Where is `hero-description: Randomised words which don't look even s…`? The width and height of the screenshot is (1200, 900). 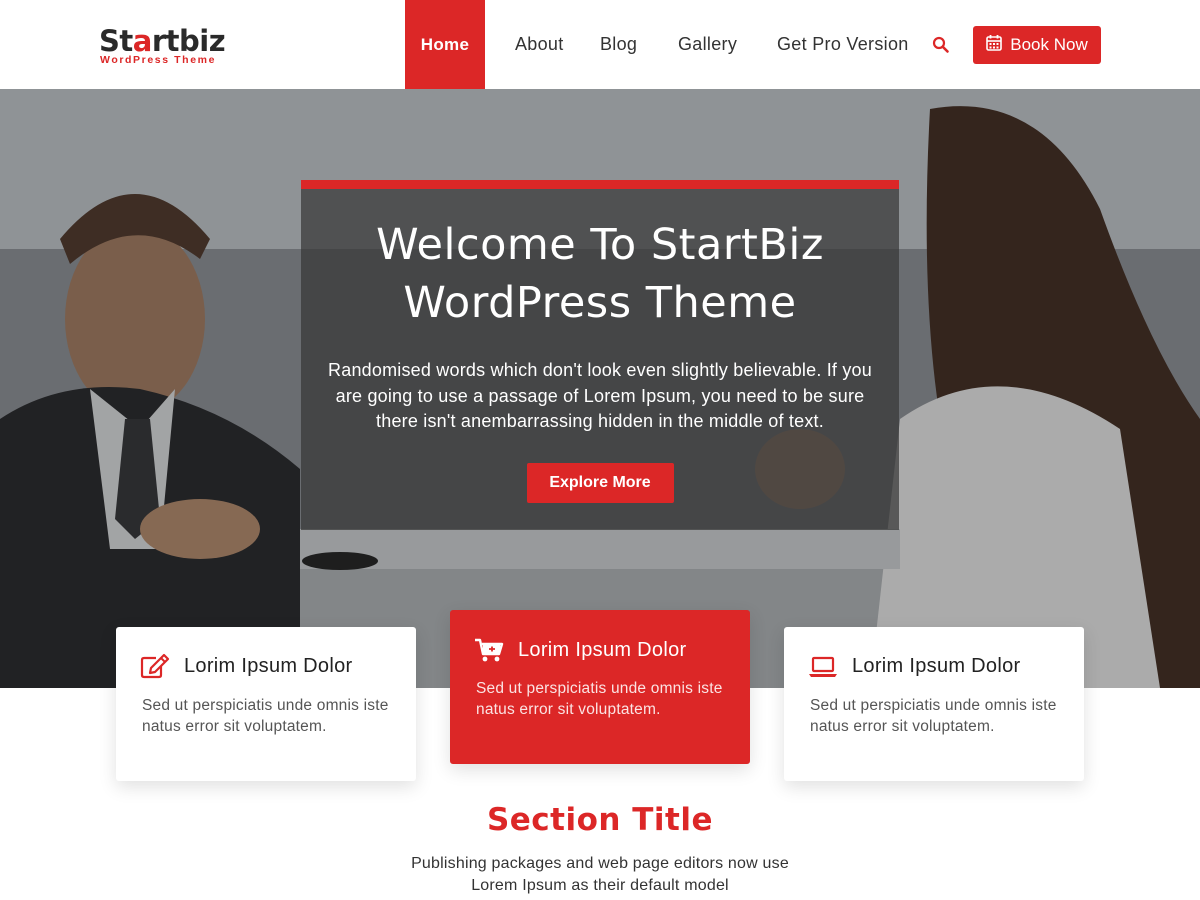
hero-description: Randomised words which don't look even s… is located at coordinates (600, 395).